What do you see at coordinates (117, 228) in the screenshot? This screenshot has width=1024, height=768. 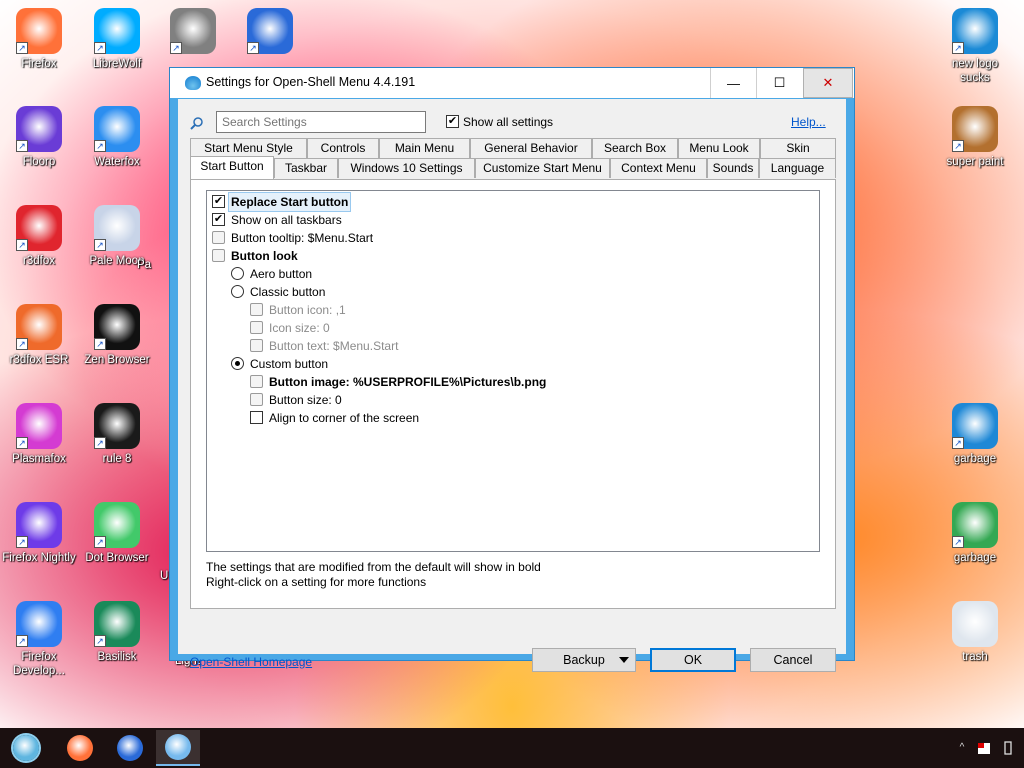 I see `pale-moon-icon: ↗` at bounding box center [117, 228].